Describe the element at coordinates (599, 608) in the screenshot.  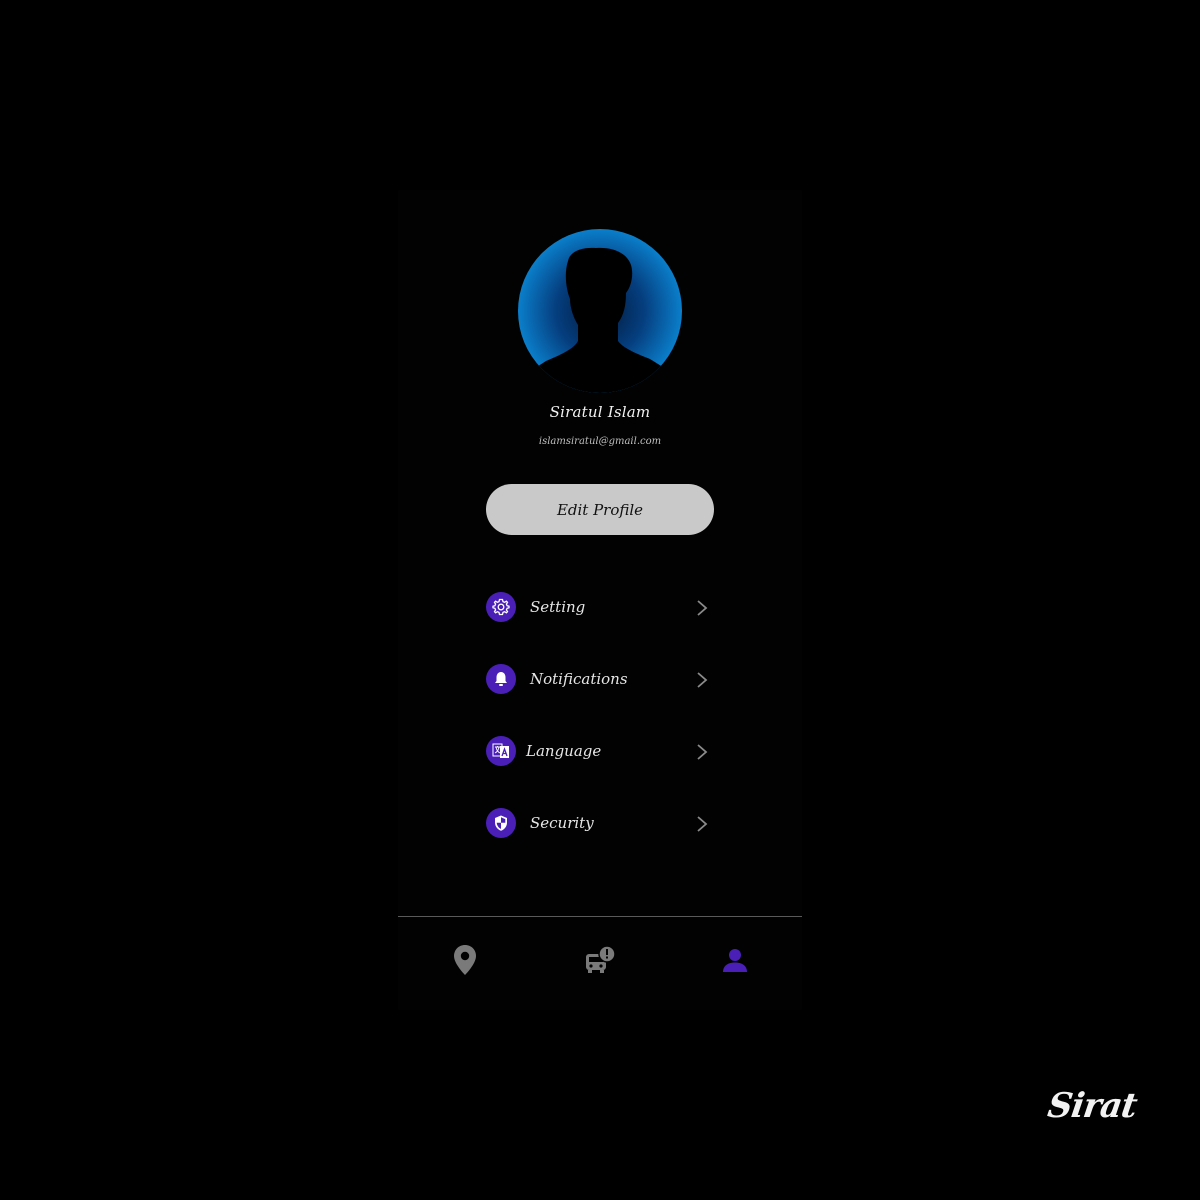
I see `menu-item-setting: Setting` at that location.